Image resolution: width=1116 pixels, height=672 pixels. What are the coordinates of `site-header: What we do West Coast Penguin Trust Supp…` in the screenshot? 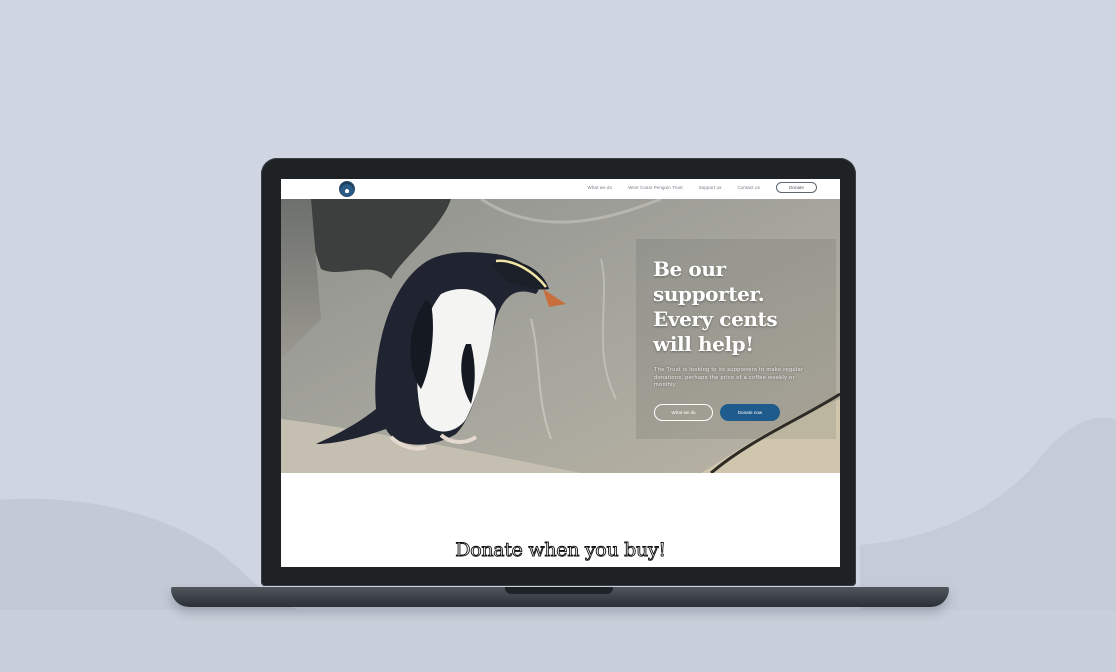 It's located at (560, 189).